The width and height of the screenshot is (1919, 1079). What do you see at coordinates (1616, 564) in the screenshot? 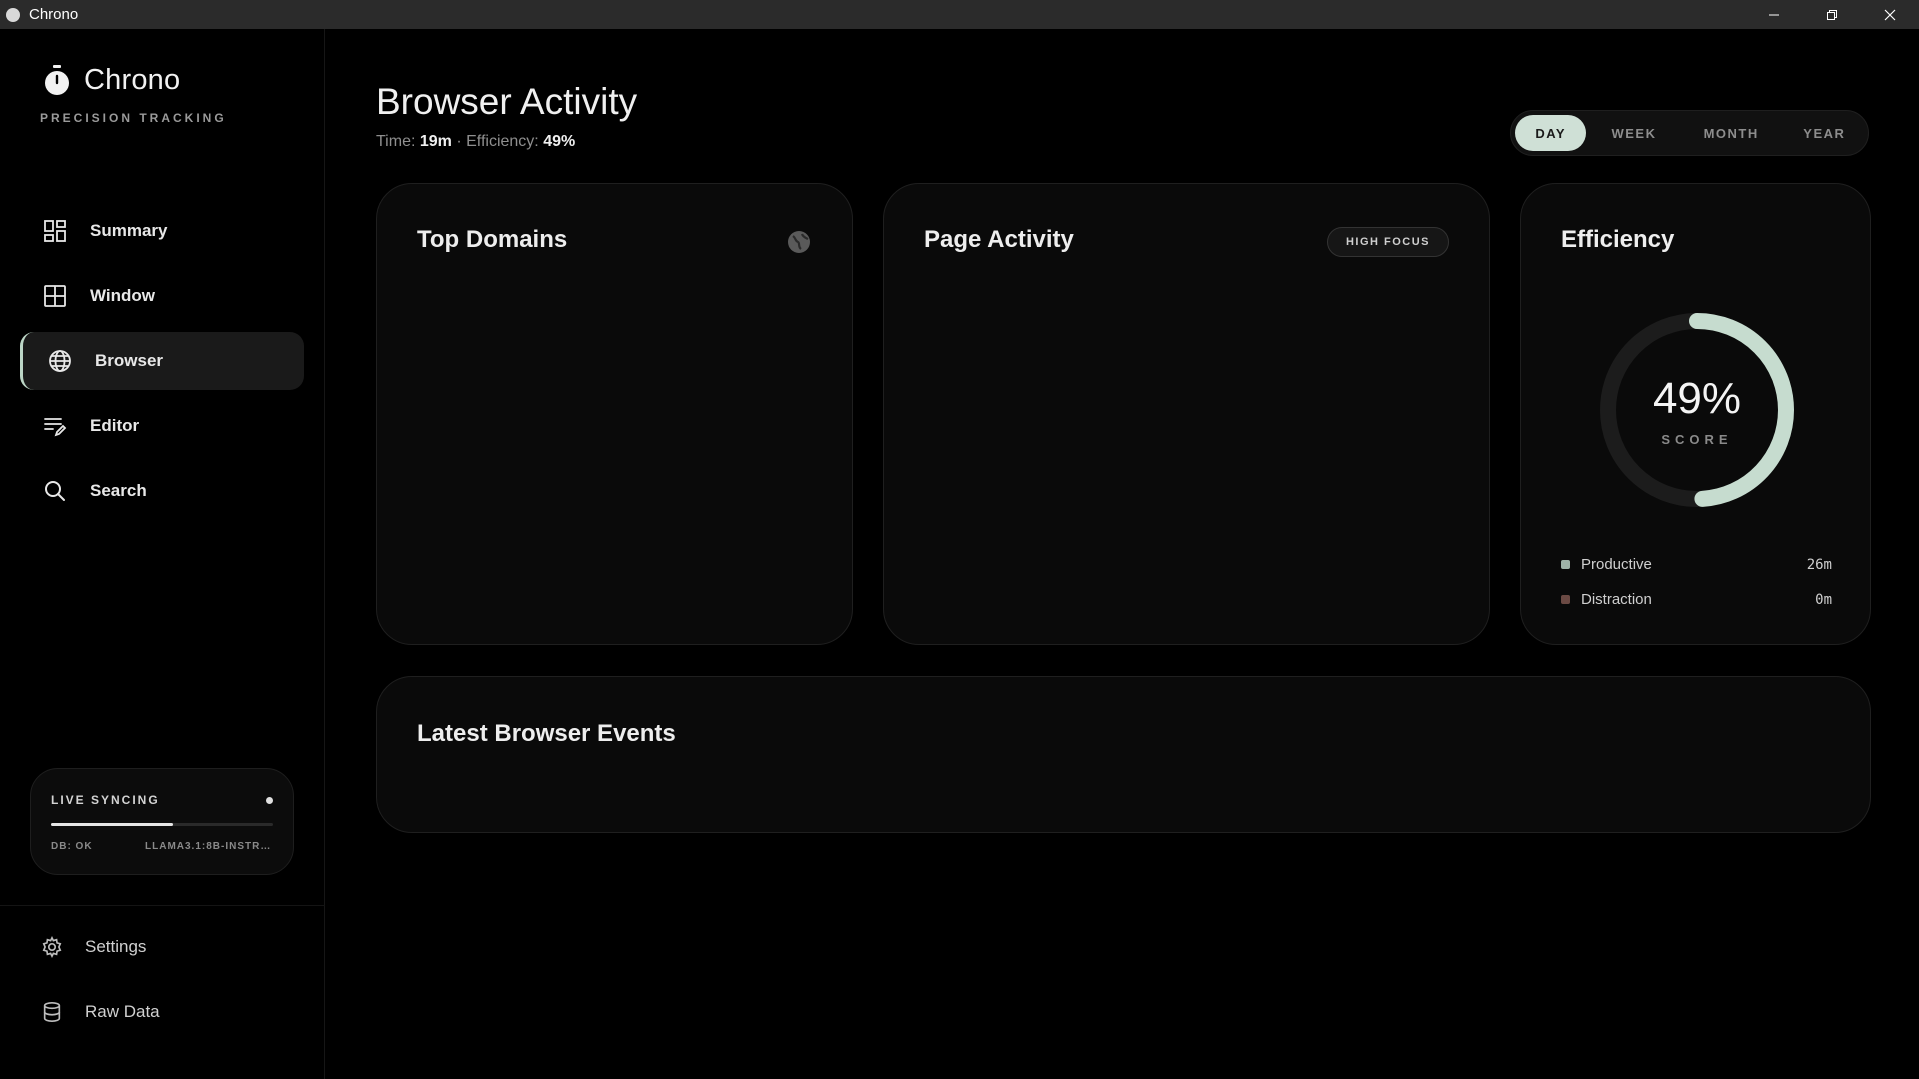
I see `legend-label: Productive` at bounding box center [1616, 564].